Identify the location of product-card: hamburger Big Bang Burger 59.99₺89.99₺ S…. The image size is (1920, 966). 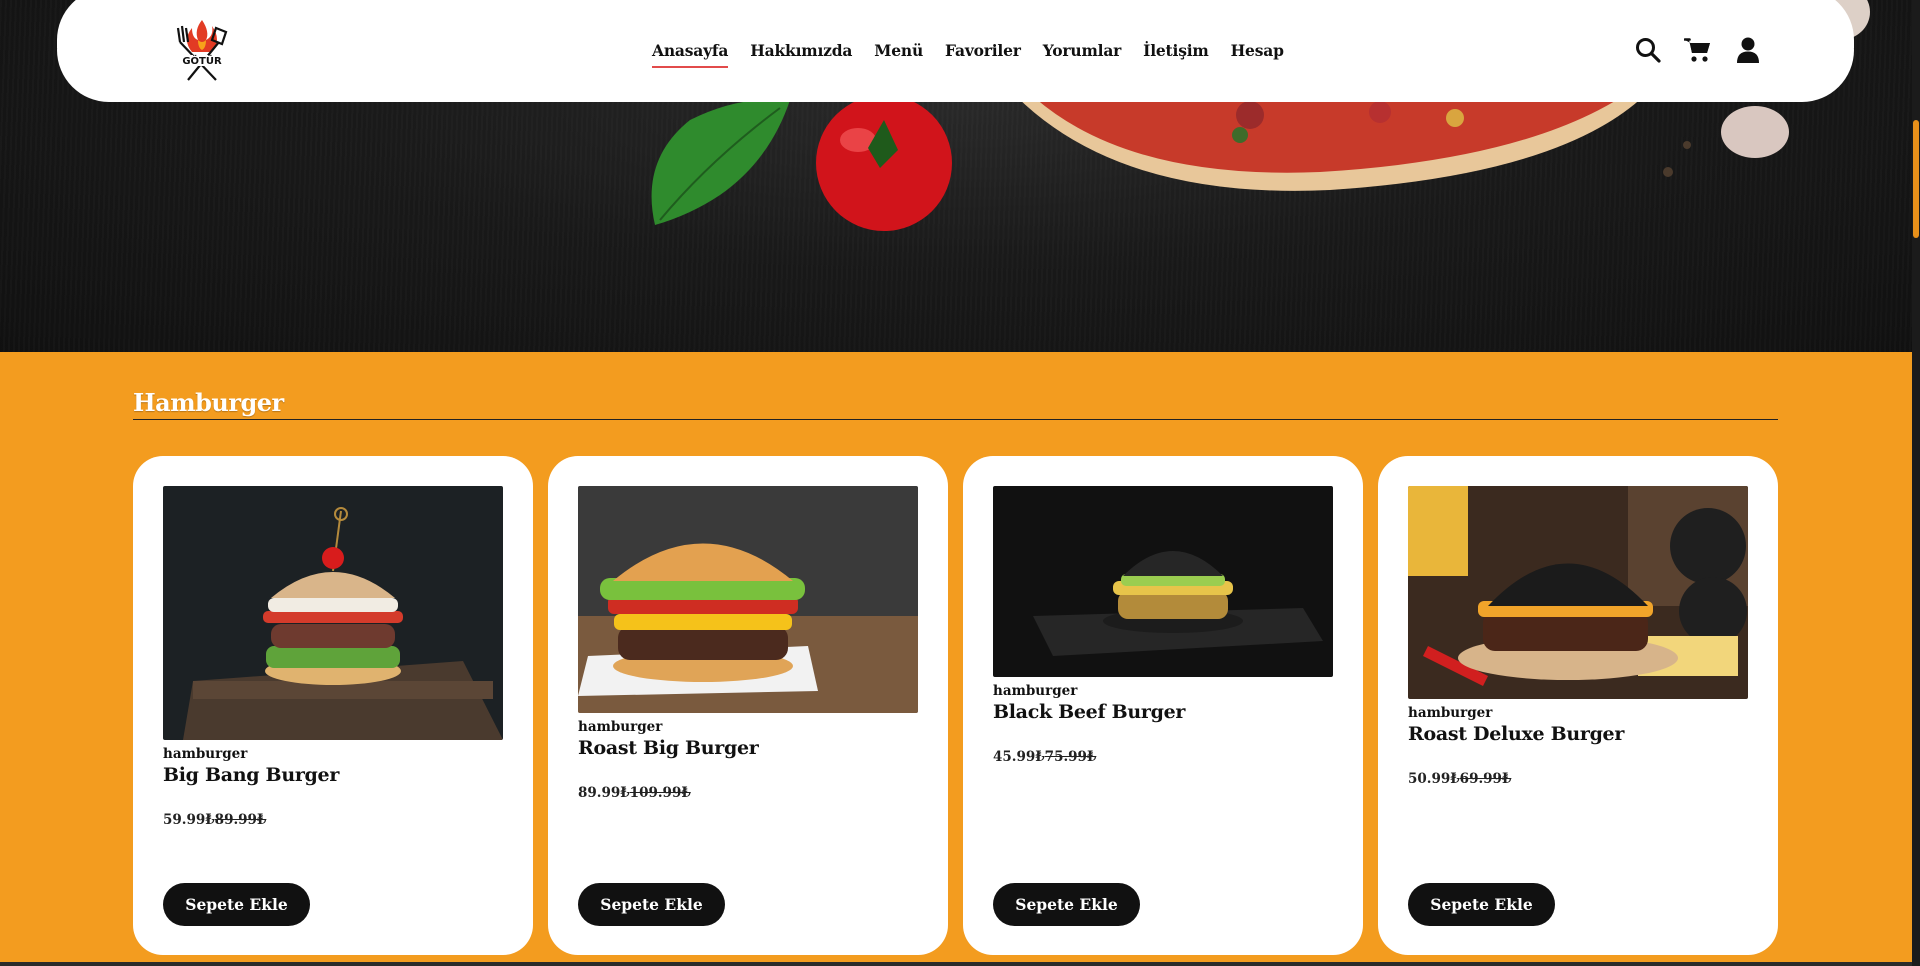
(333, 705).